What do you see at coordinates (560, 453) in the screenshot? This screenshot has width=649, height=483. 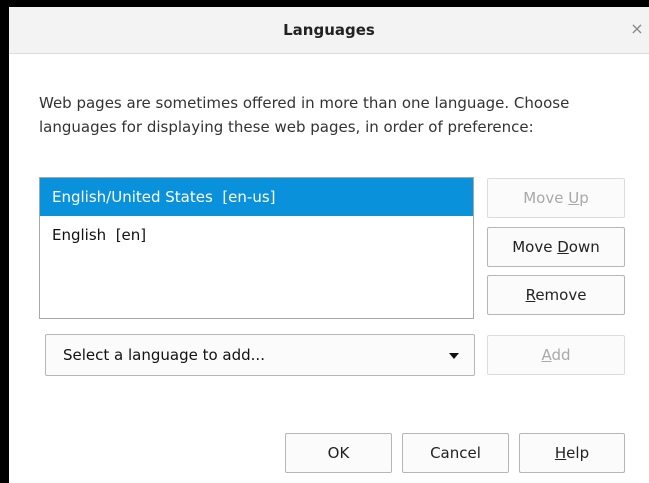 I see `help-accesskey: H` at bounding box center [560, 453].